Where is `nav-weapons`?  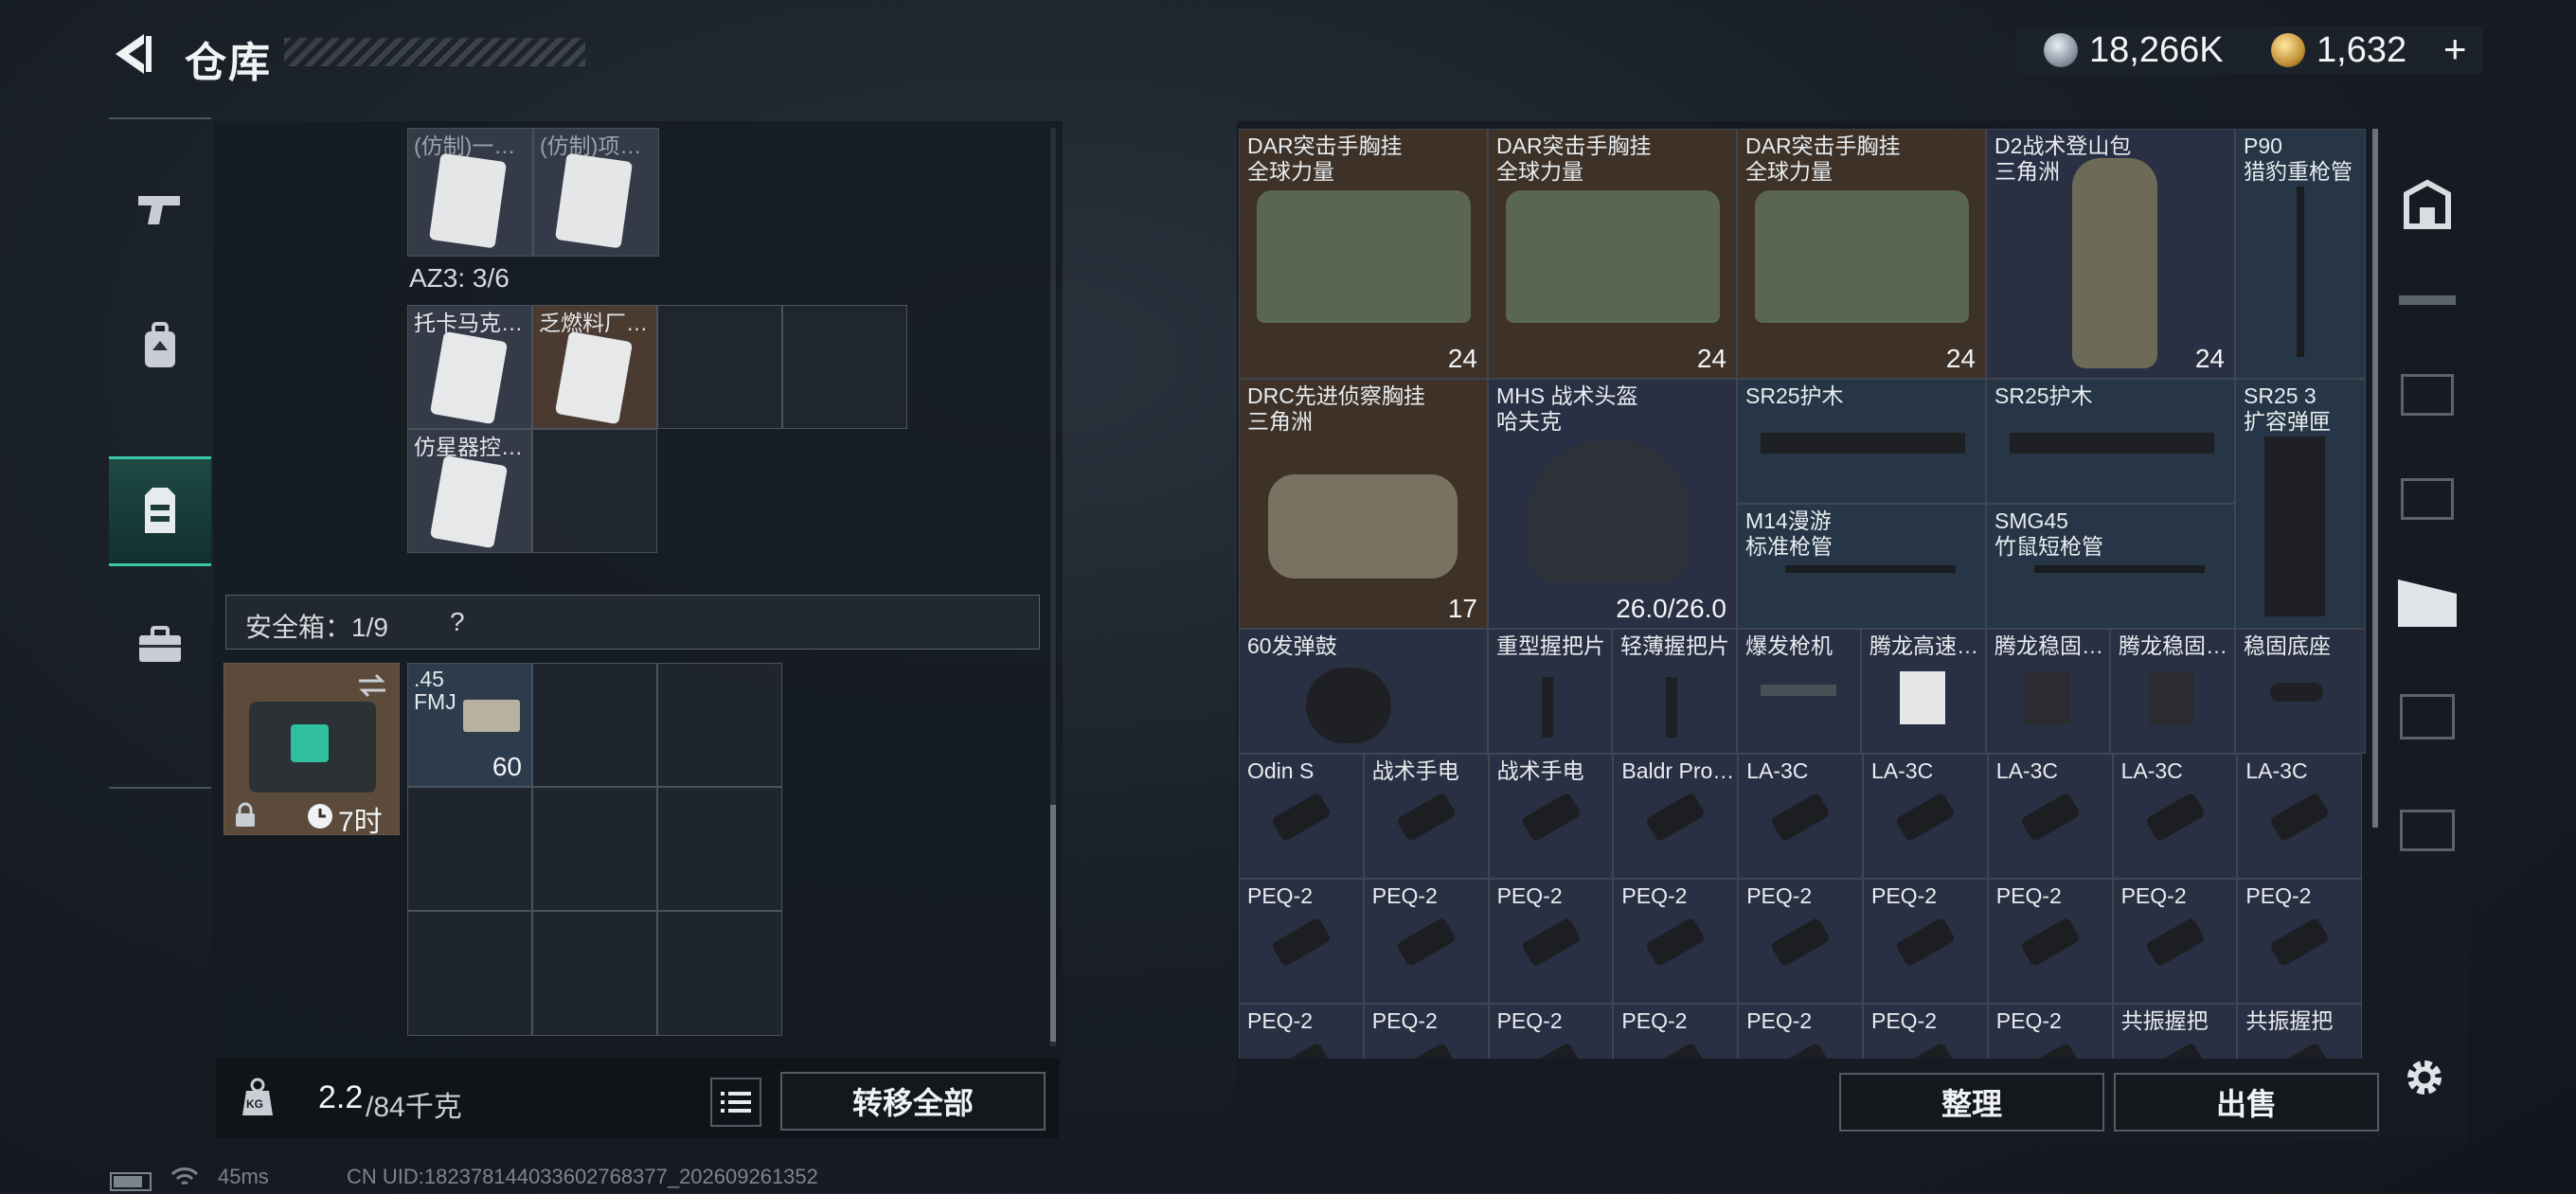 nav-weapons is located at coordinates (160, 209).